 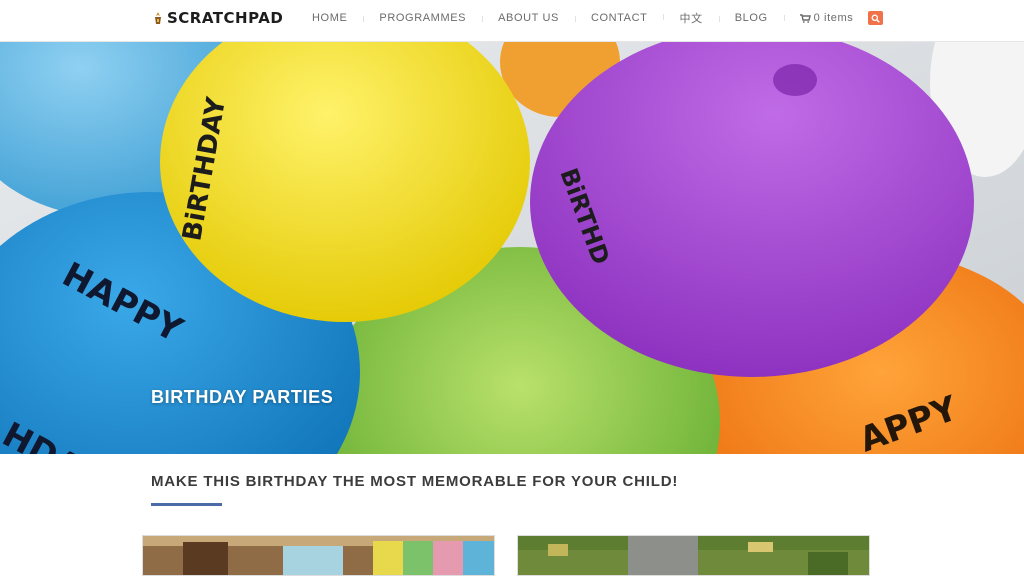 I want to click on shopping-cart-icon, so click(x=805, y=18).